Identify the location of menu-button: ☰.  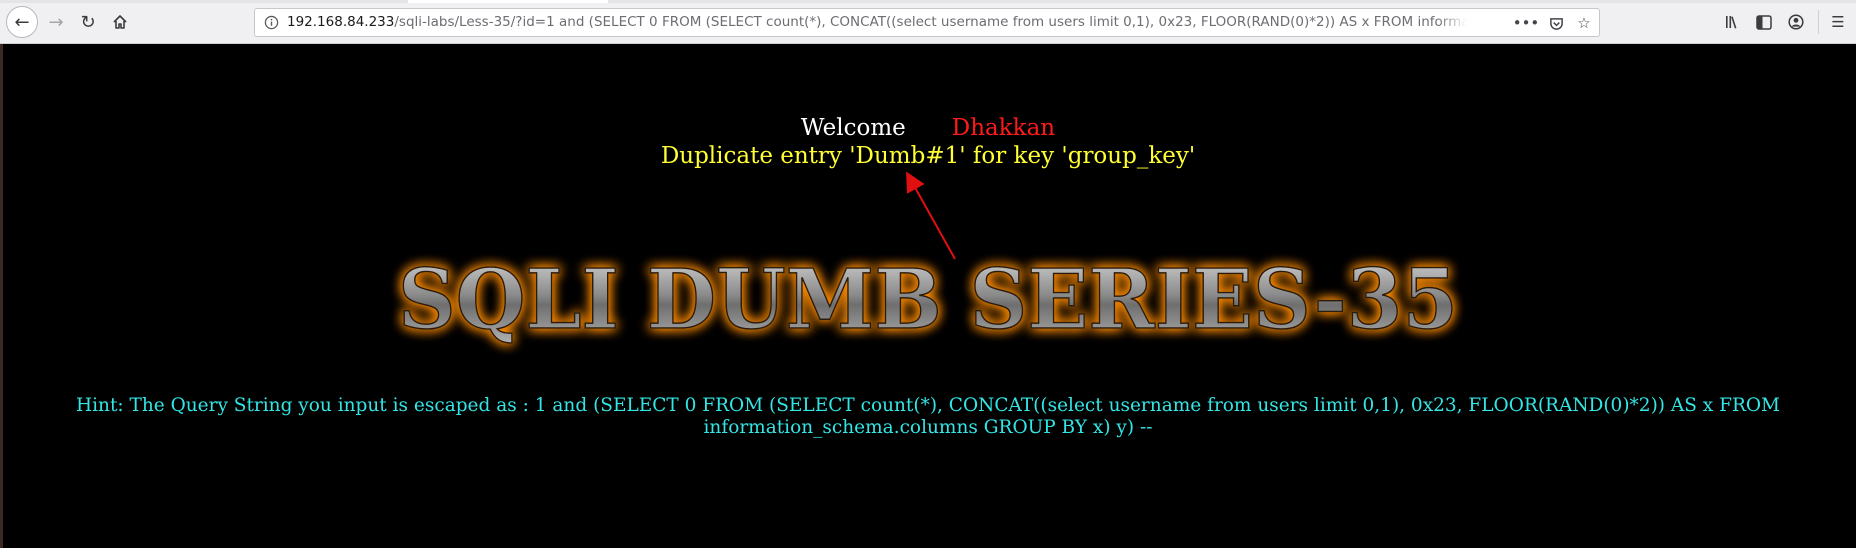
(1838, 22).